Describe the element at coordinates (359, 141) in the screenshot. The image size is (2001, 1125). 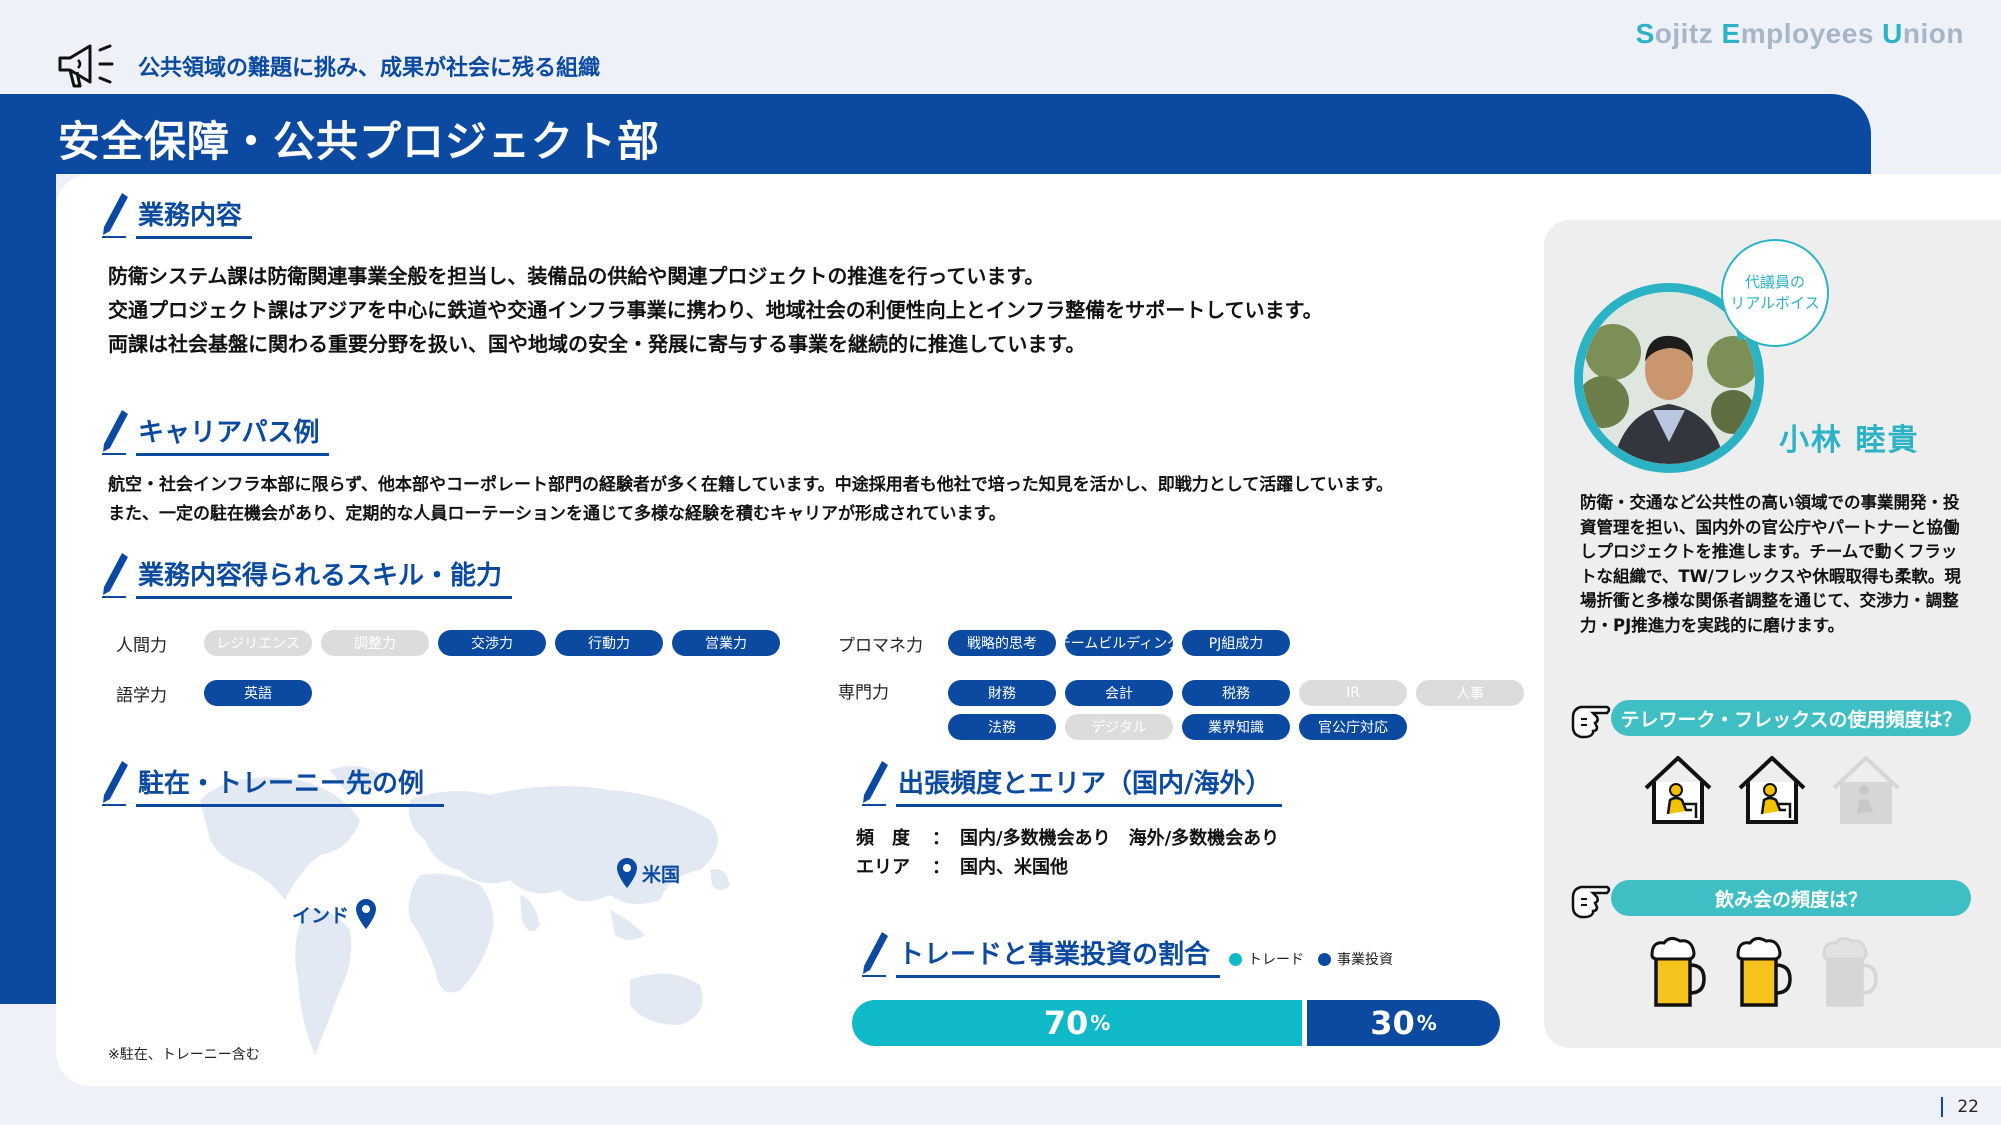
I see `page-title: 安全保障・公共プロジェクト部` at that location.